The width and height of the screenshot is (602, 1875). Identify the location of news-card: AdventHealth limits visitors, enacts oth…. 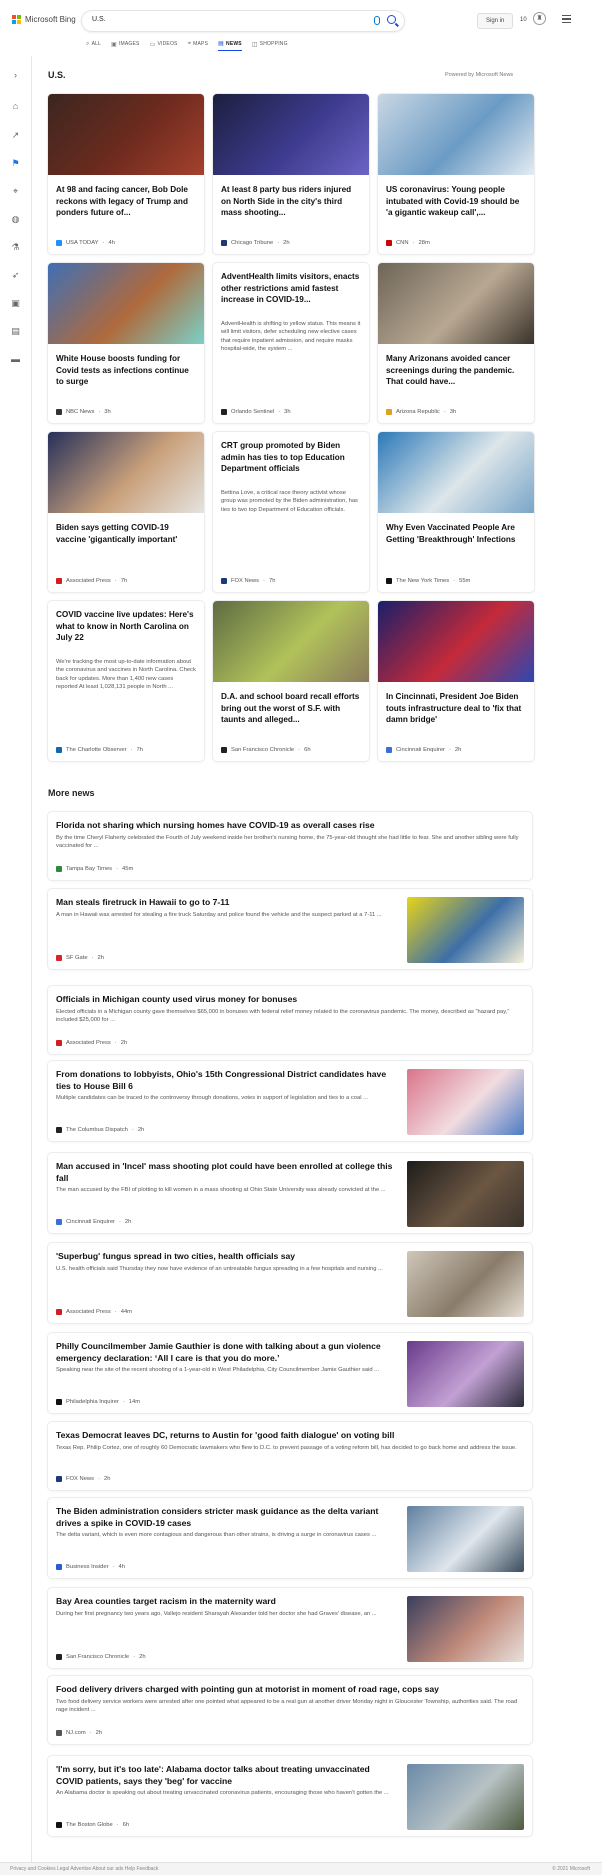
(291, 343).